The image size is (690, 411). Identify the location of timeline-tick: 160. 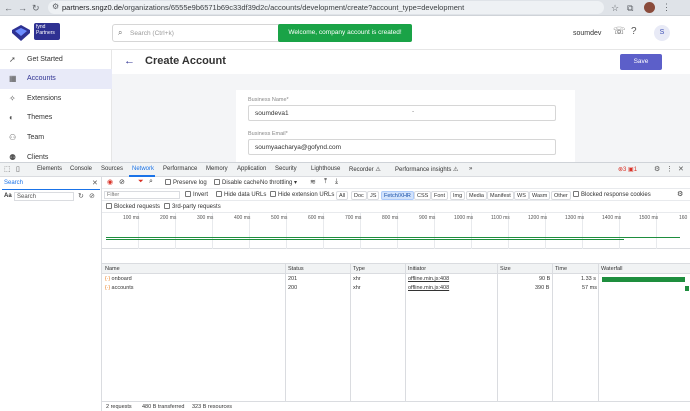
(683, 218).